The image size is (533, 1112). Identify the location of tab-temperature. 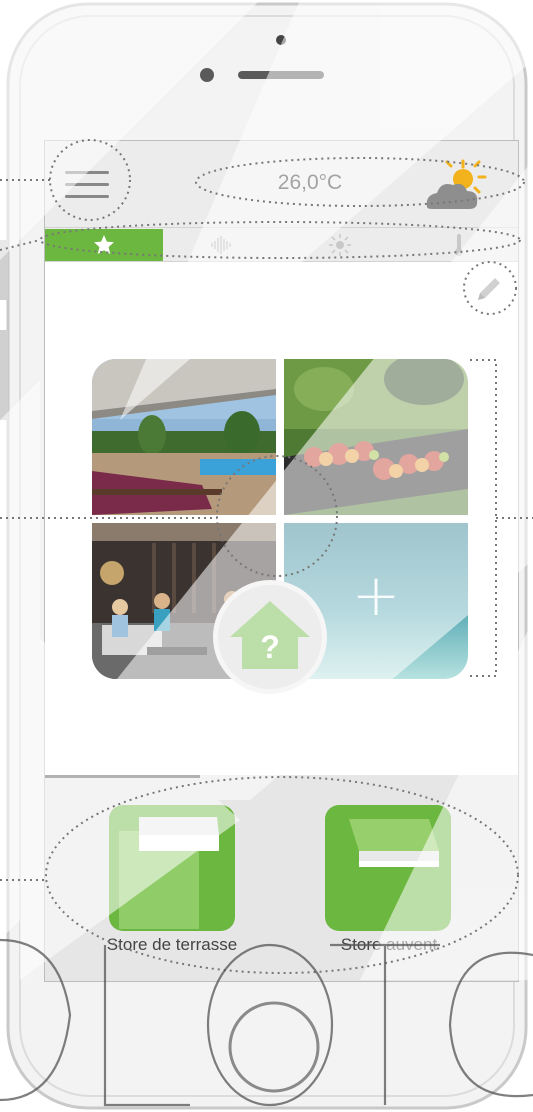
(459, 245).